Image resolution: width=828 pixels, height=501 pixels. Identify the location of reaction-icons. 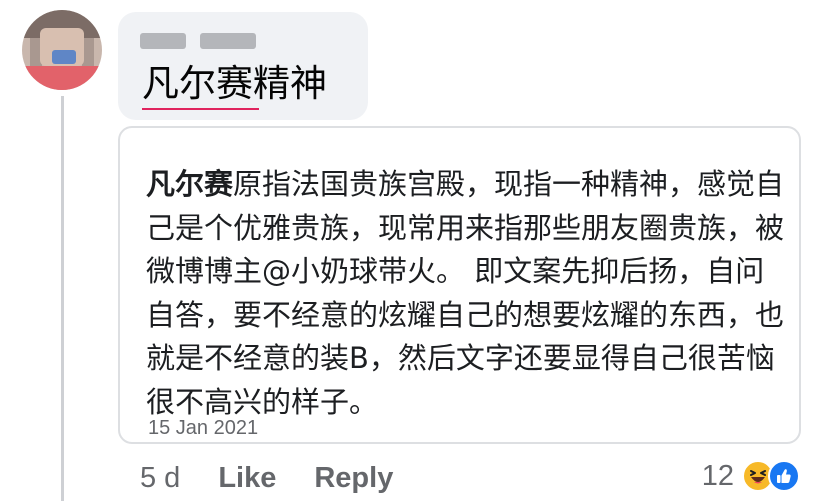
(771, 476).